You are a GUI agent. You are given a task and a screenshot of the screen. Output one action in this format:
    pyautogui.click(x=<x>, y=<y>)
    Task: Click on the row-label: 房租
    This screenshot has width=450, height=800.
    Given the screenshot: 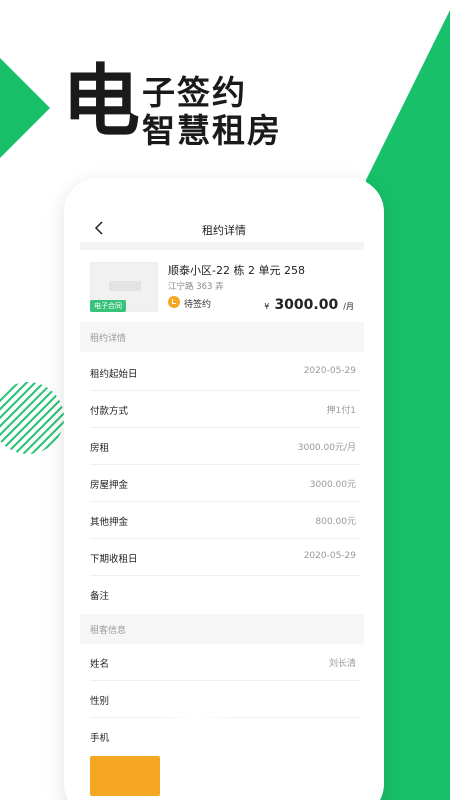 What is the action you would take?
    pyautogui.click(x=100, y=448)
    